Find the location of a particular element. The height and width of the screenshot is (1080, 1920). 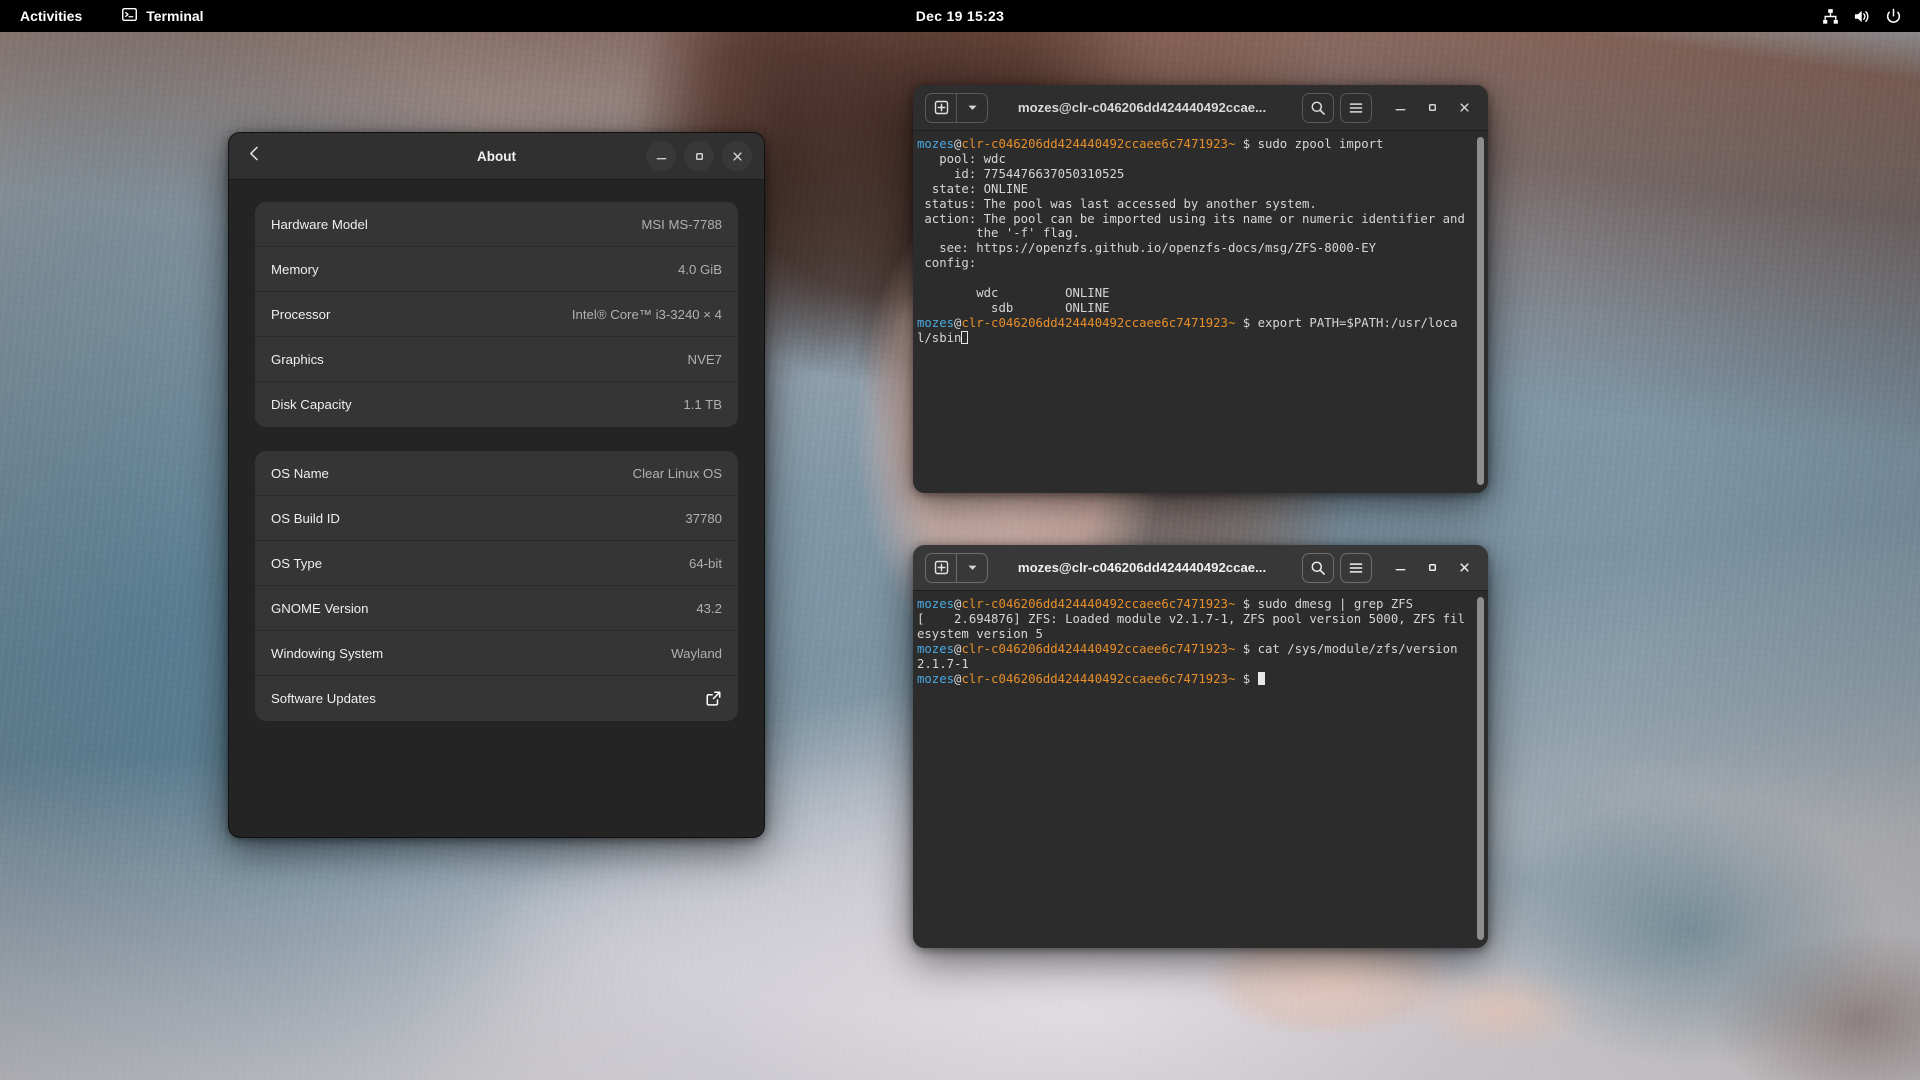

row-label: OS Build ID is located at coordinates (305, 518).